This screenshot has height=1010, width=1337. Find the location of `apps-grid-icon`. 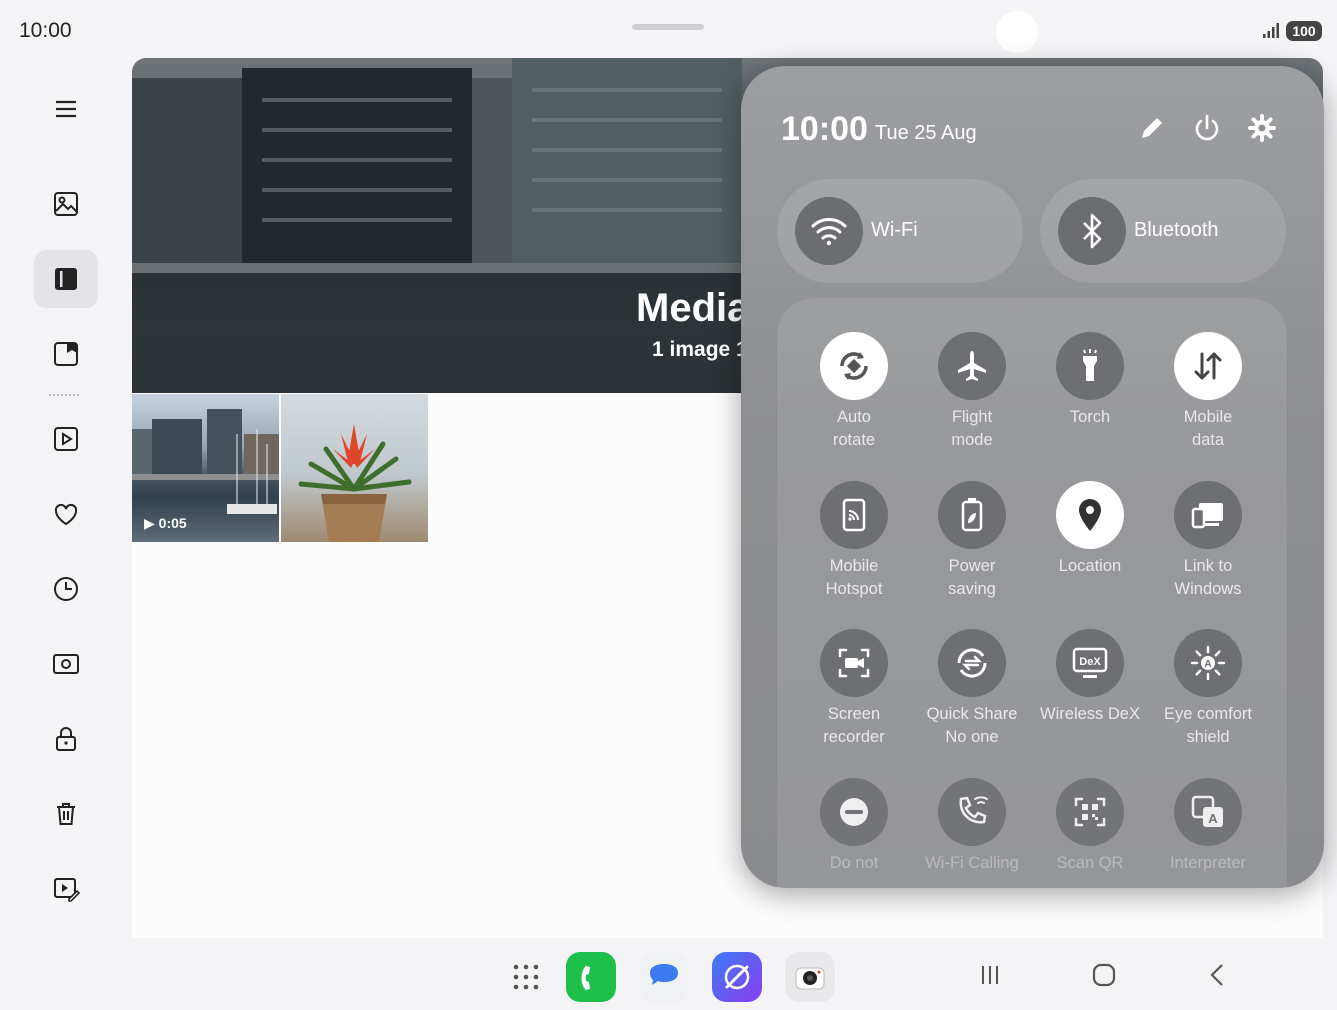

apps-grid-icon is located at coordinates (526, 977).